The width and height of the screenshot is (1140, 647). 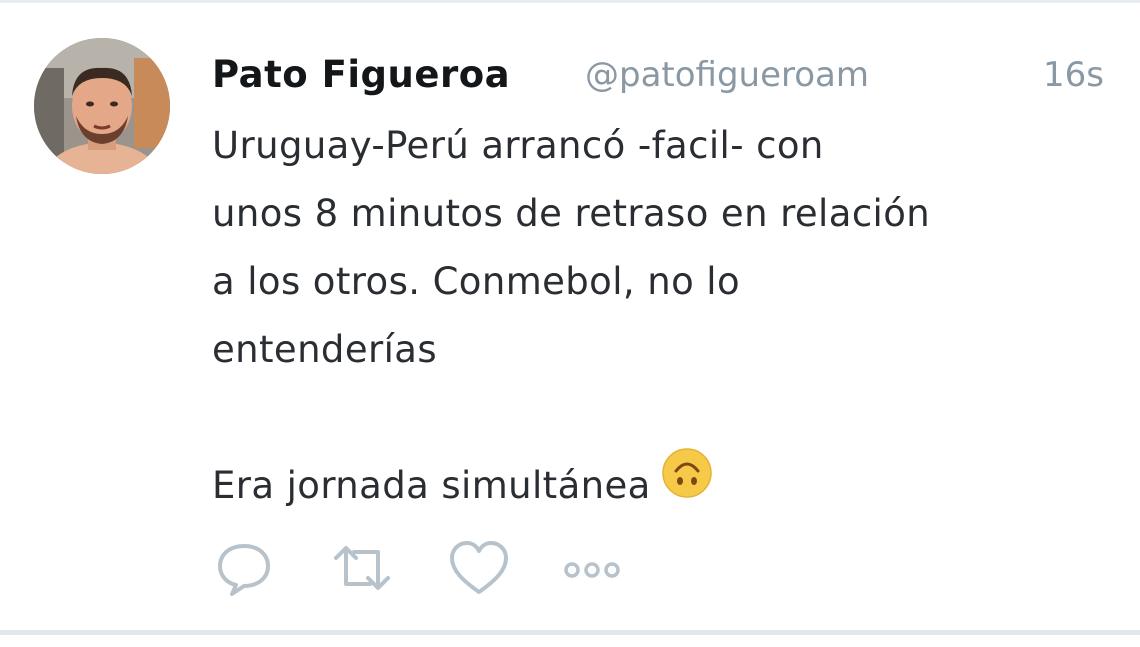 What do you see at coordinates (571, 213) in the screenshot?
I see `tweet-text-line: unos 8 minutos de retraso en relación` at bounding box center [571, 213].